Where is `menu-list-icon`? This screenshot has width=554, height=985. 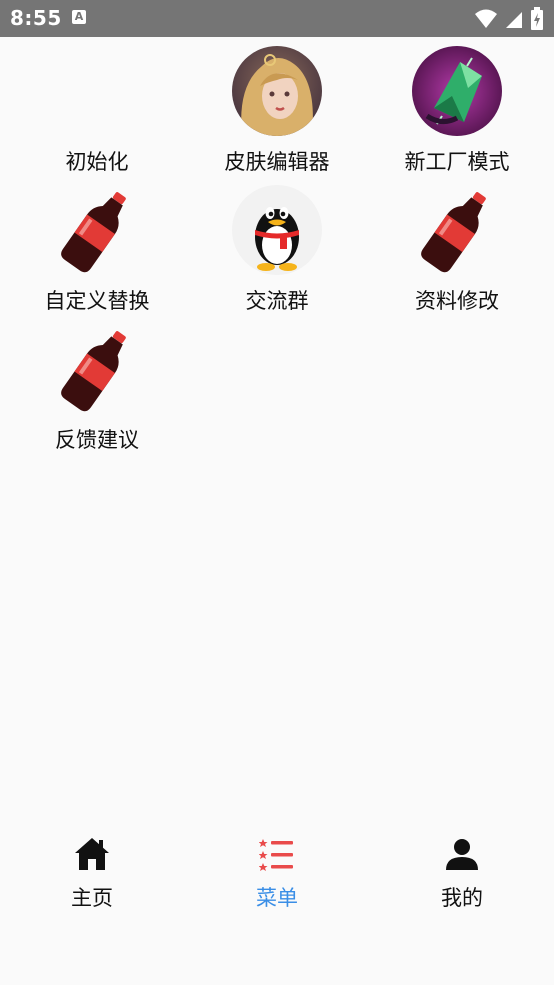 menu-list-icon is located at coordinates (276, 855).